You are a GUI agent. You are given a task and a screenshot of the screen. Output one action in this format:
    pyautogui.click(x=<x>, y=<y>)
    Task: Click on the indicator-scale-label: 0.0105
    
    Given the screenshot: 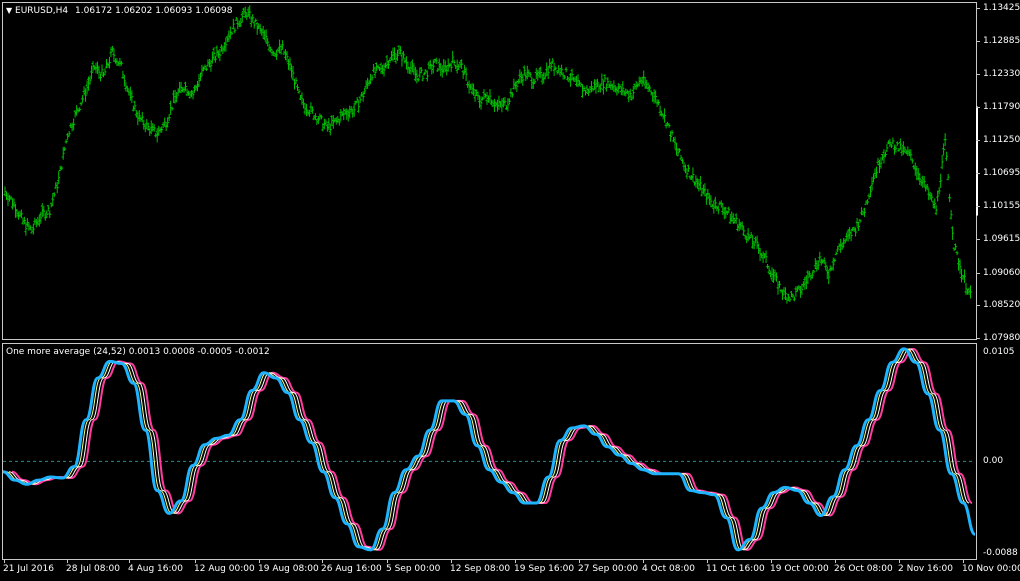 What is the action you would take?
    pyautogui.click(x=999, y=352)
    